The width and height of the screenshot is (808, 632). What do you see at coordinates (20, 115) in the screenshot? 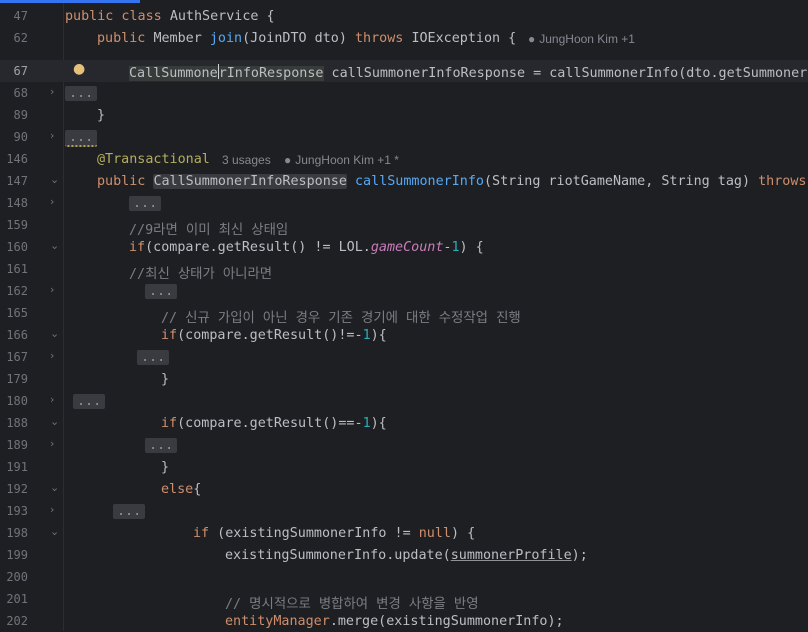
I see `line-number: 89` at bounding box center [20, 115].